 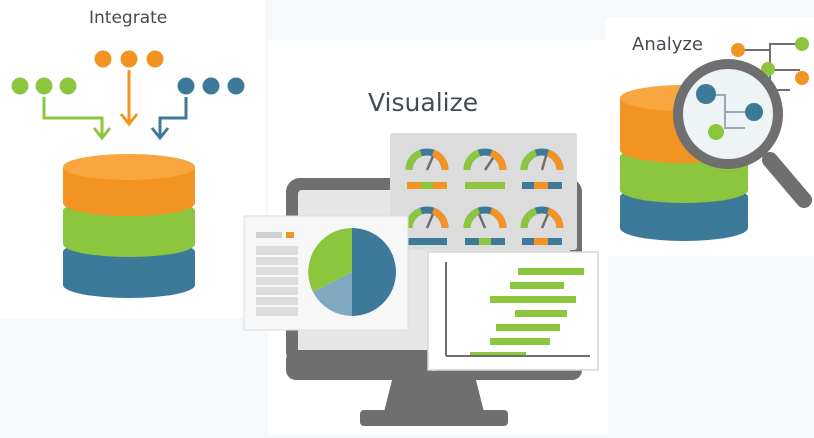 I want to click on pie-chart-icon, so click(x=352, y=272).